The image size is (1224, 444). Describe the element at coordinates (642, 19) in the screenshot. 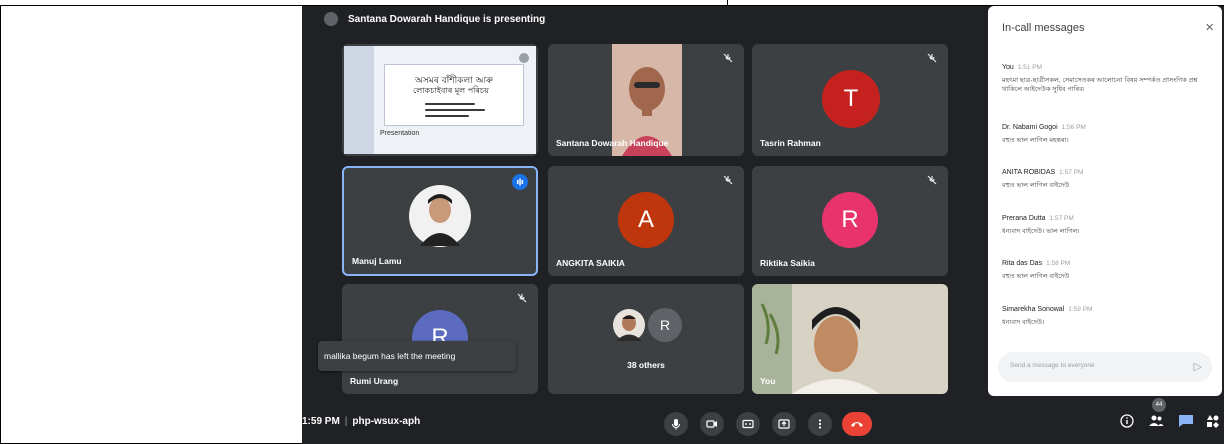

I see `presenting-banner: Santana Dowarah Handique is presenting` at that location.